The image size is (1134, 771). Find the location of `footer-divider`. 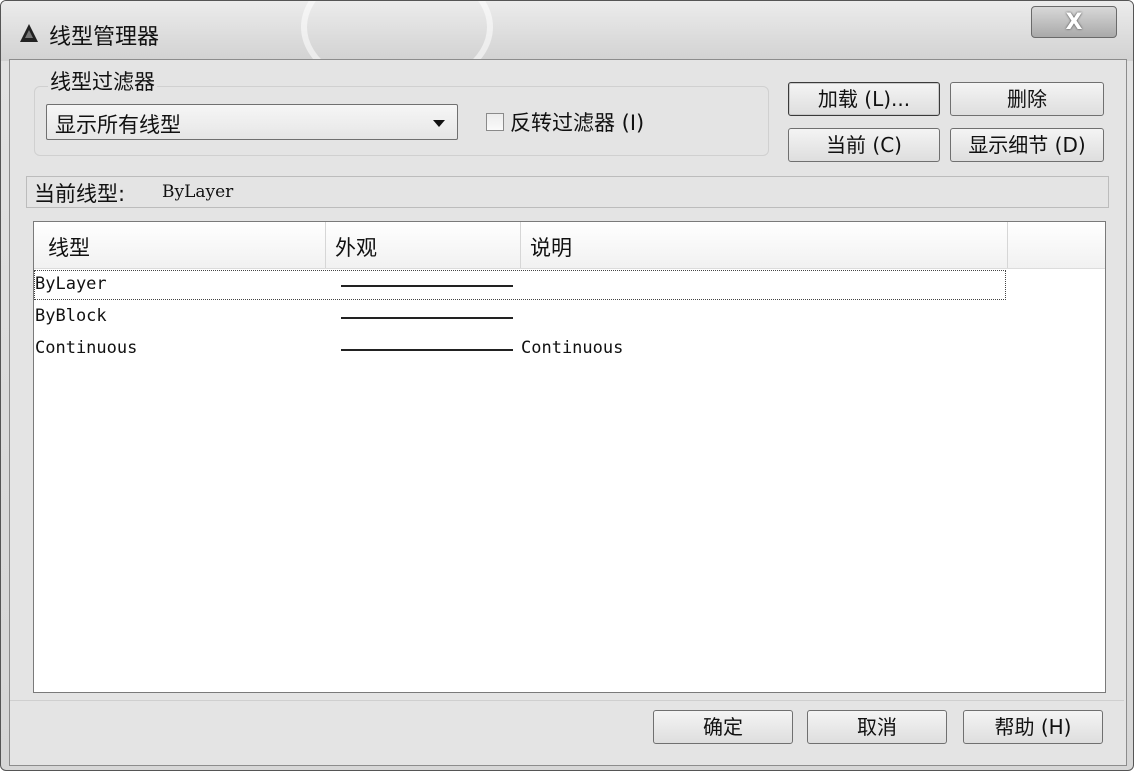

footer-divider is located at coordinates (567, 700).